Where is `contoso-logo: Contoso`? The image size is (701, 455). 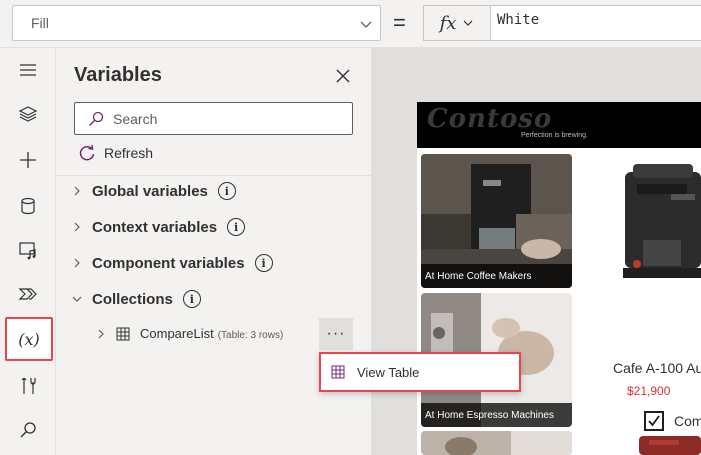
contoso-logo: Contoso is located at coordinates (490, 119).